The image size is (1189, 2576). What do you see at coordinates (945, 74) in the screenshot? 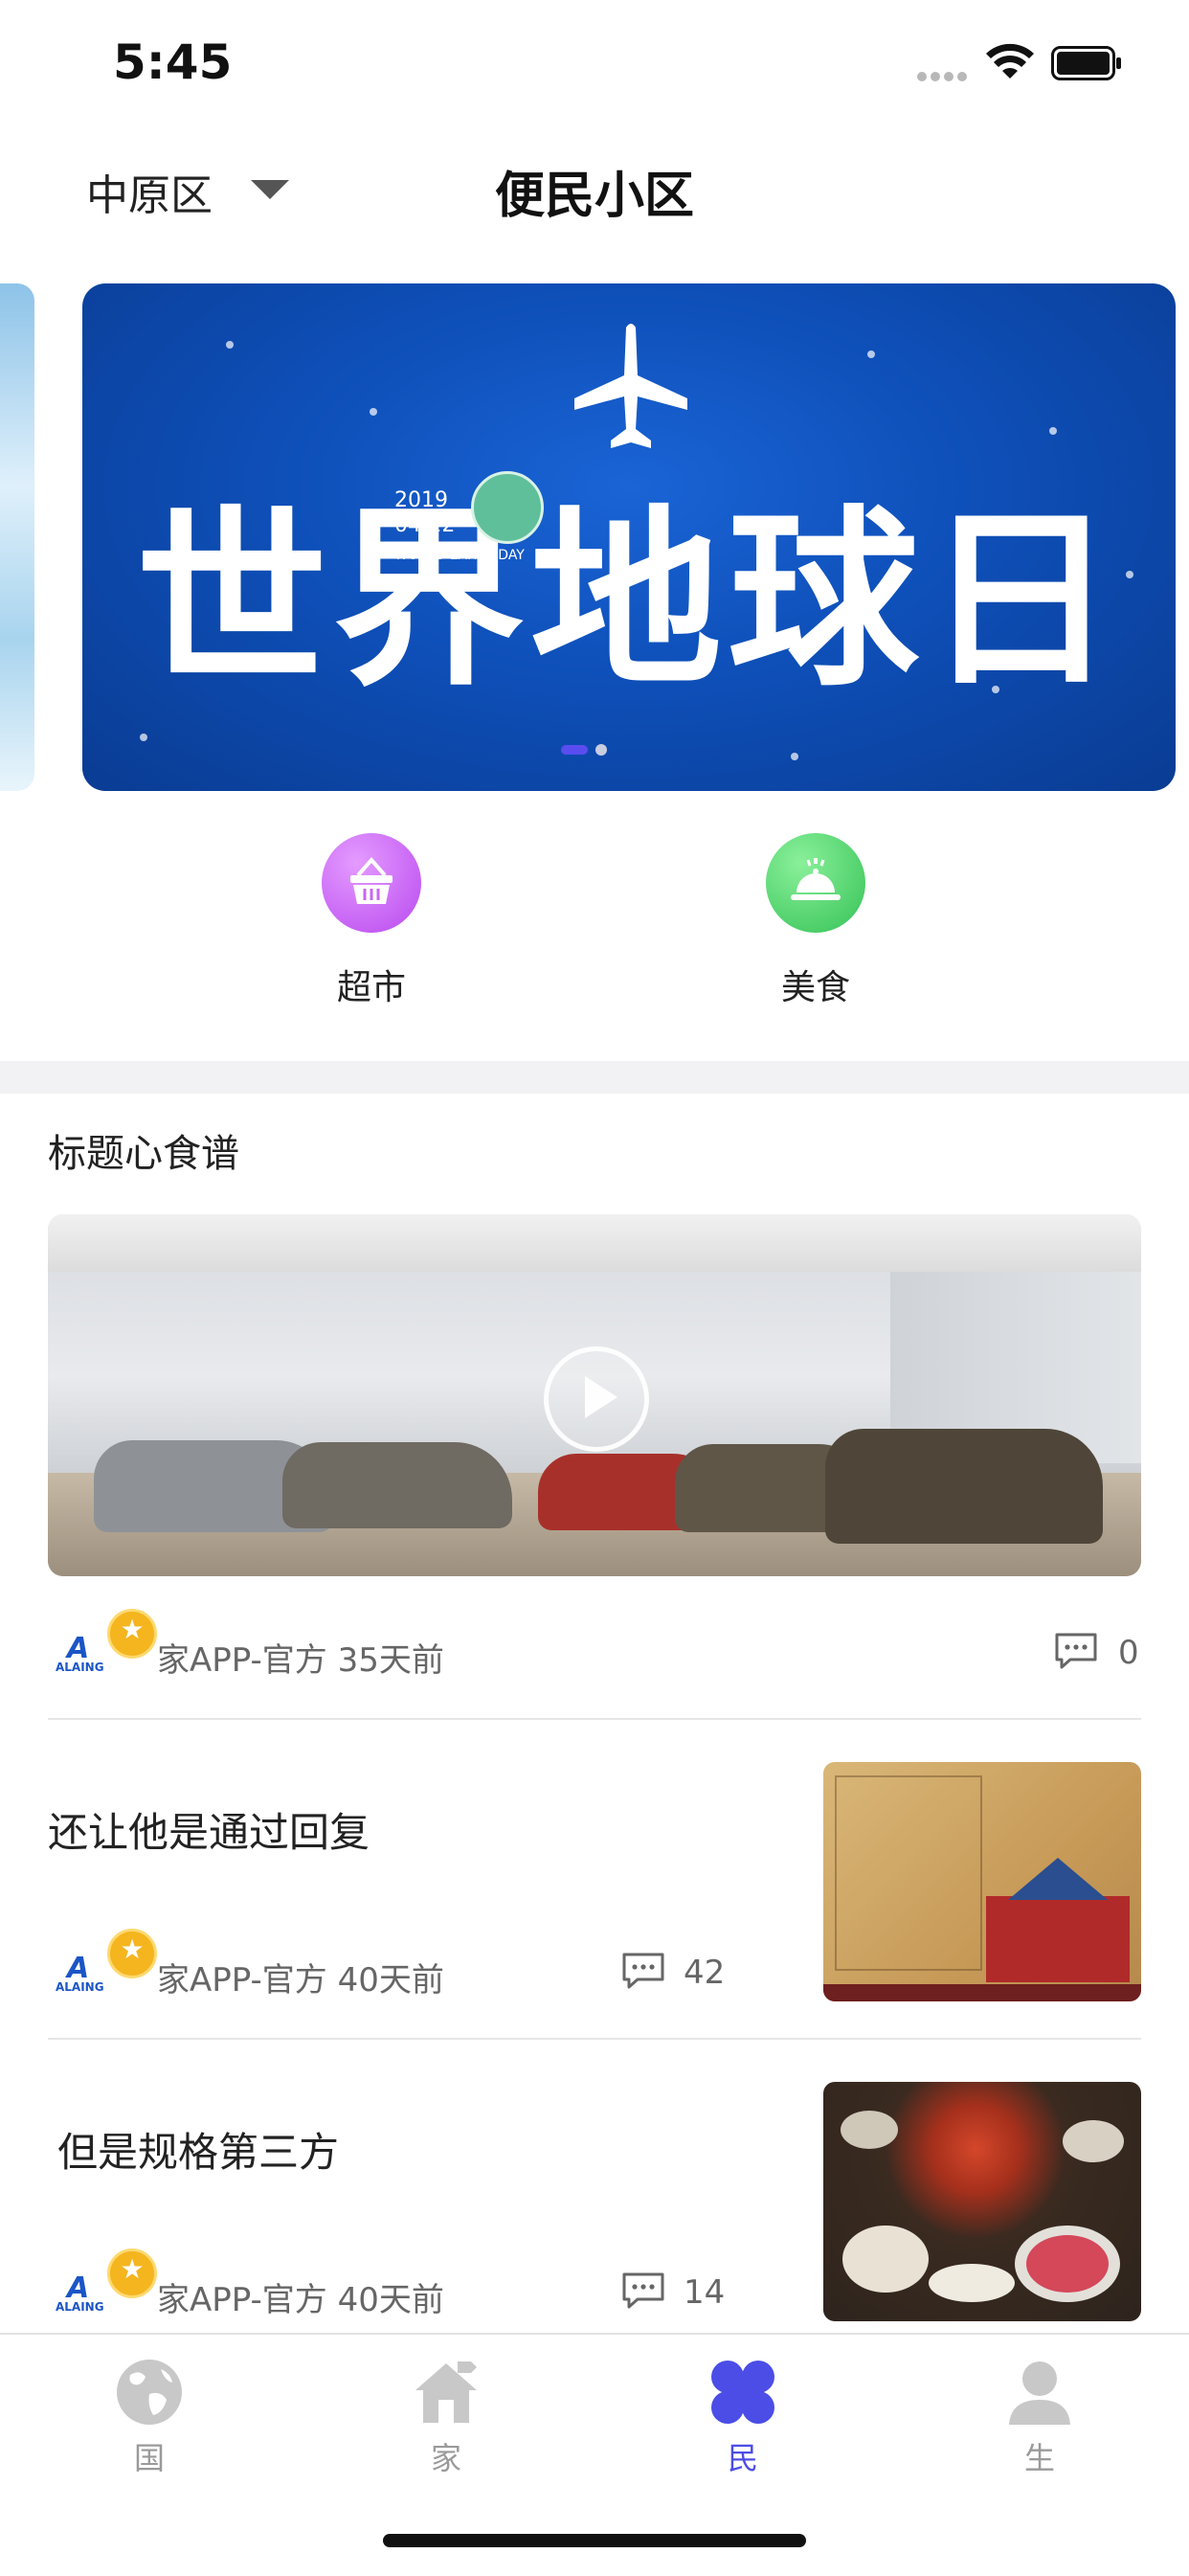
I see `cellular-signal-icon` at bounding box center [945, 74].